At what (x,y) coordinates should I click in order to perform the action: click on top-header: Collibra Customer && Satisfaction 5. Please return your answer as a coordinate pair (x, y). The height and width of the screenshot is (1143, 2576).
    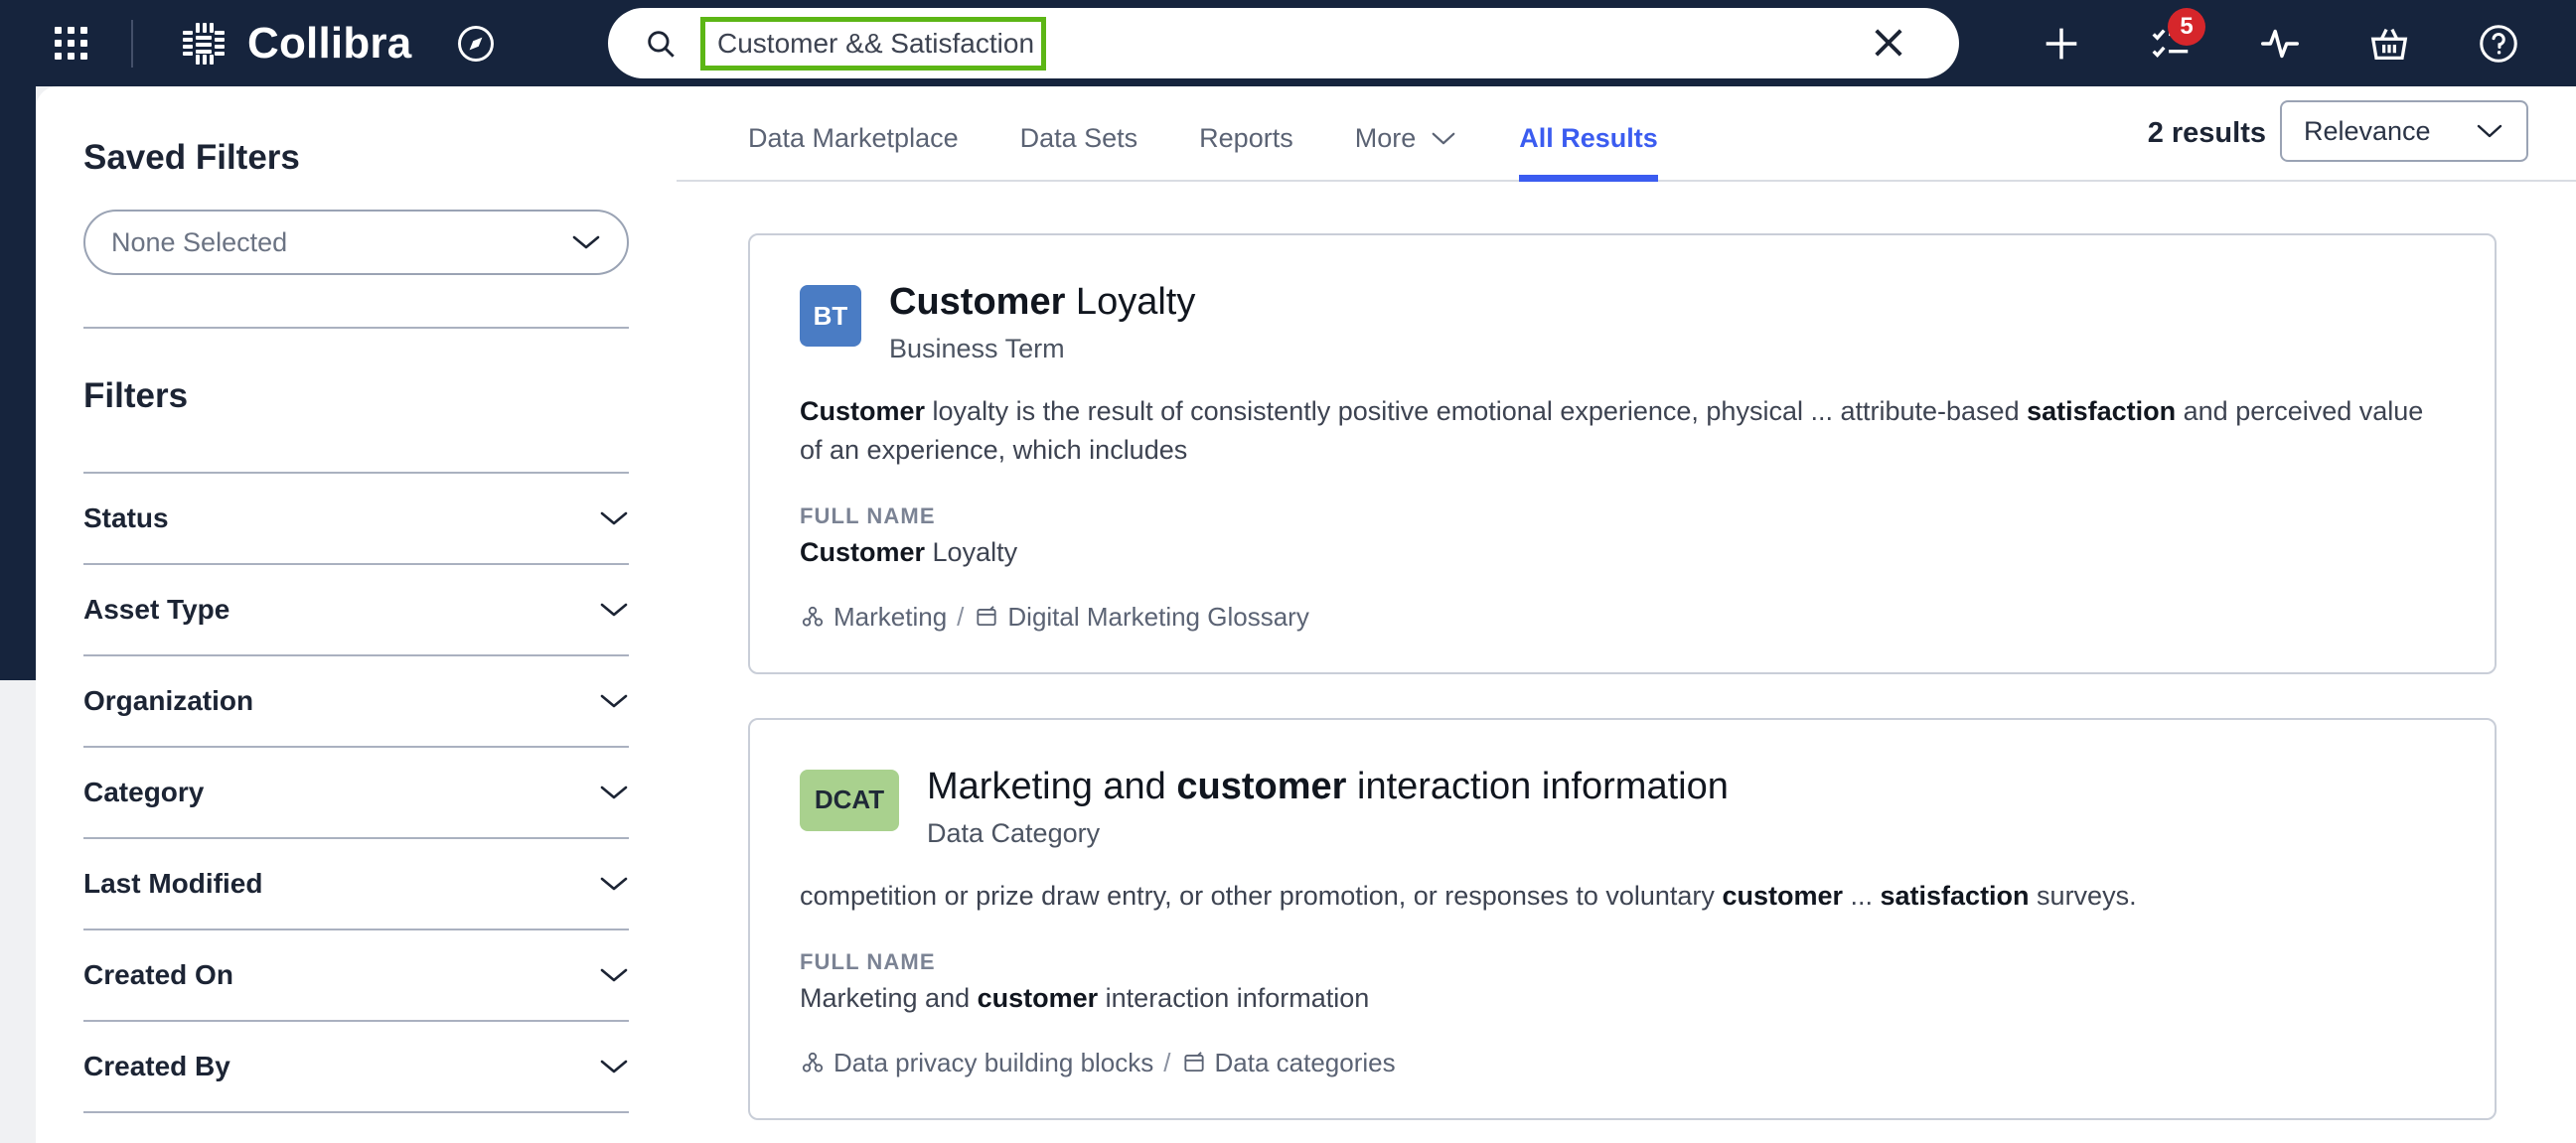
    Looking at the image, I should click on (1288, 43).